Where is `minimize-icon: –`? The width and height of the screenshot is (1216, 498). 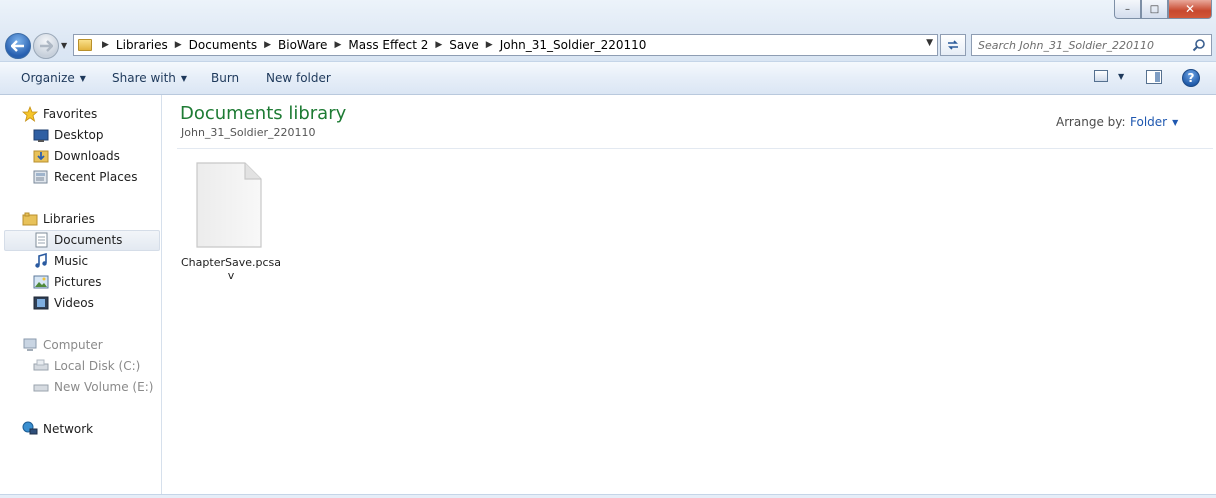
minimize-icon: – is located at coordinates (1127, 9).